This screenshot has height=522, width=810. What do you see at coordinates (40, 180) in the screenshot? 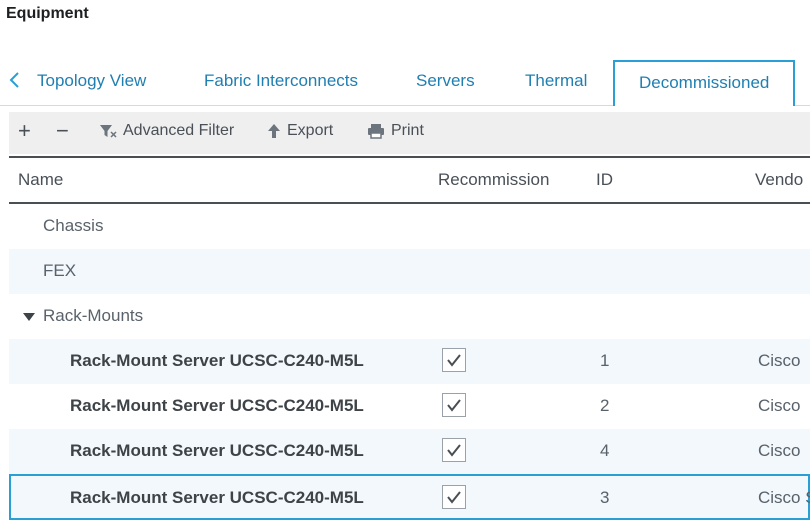
I see `column-header-name: Name` at bounding box center [40, 180].